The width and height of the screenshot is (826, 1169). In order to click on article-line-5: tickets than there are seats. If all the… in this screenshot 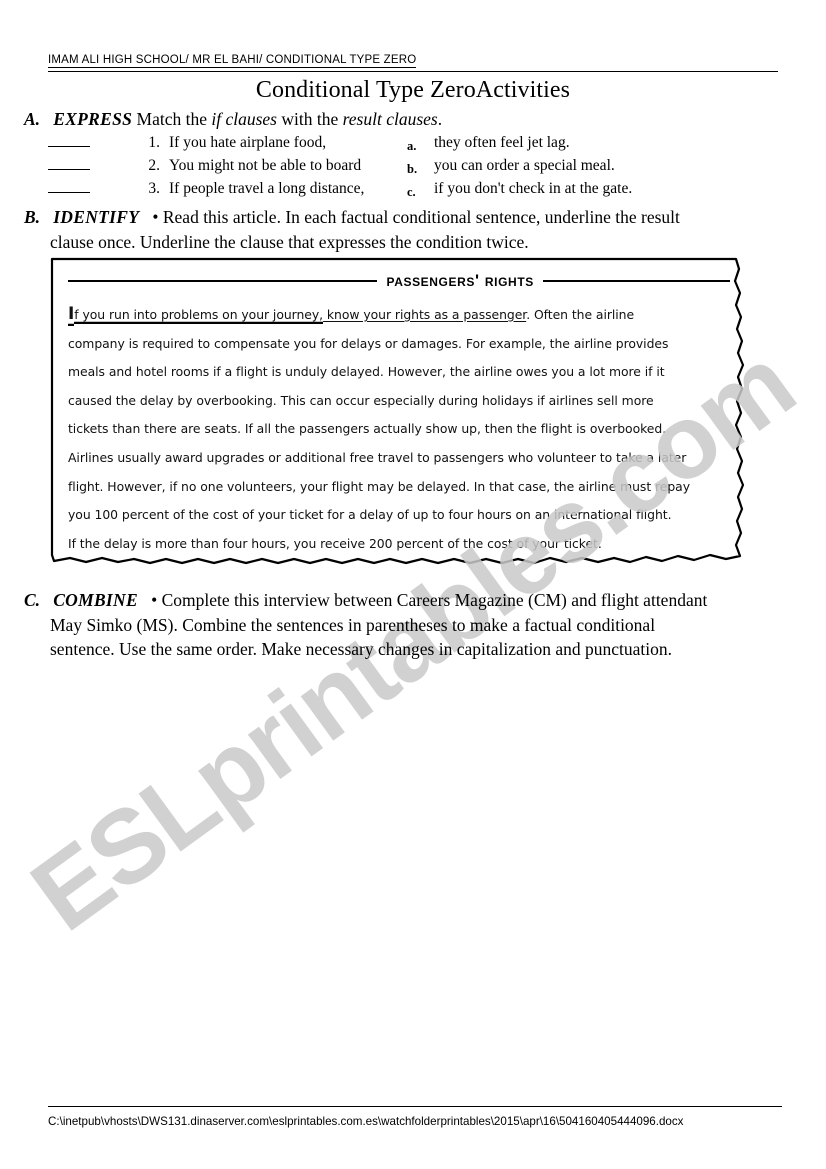, I will do `click(367, 429)`.